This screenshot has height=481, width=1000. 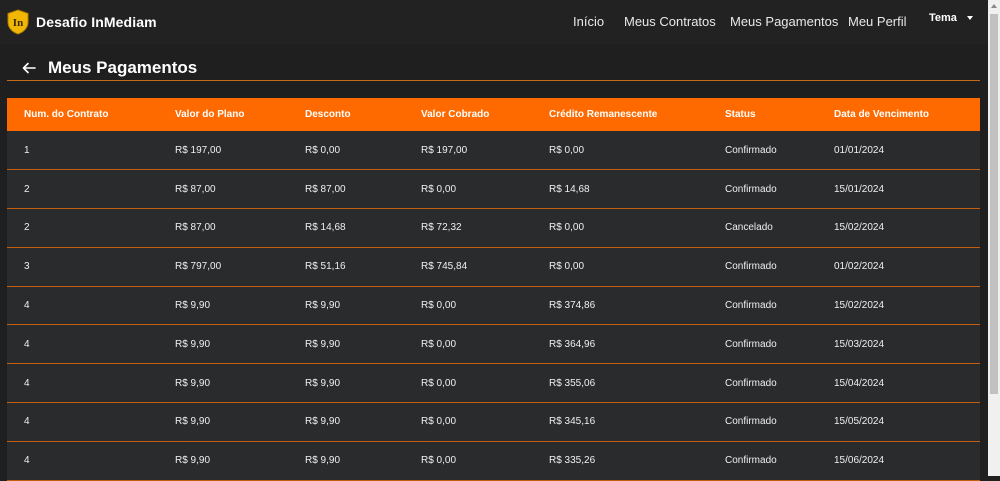 I want to click on scrollbar, so click(x=994, y=238).